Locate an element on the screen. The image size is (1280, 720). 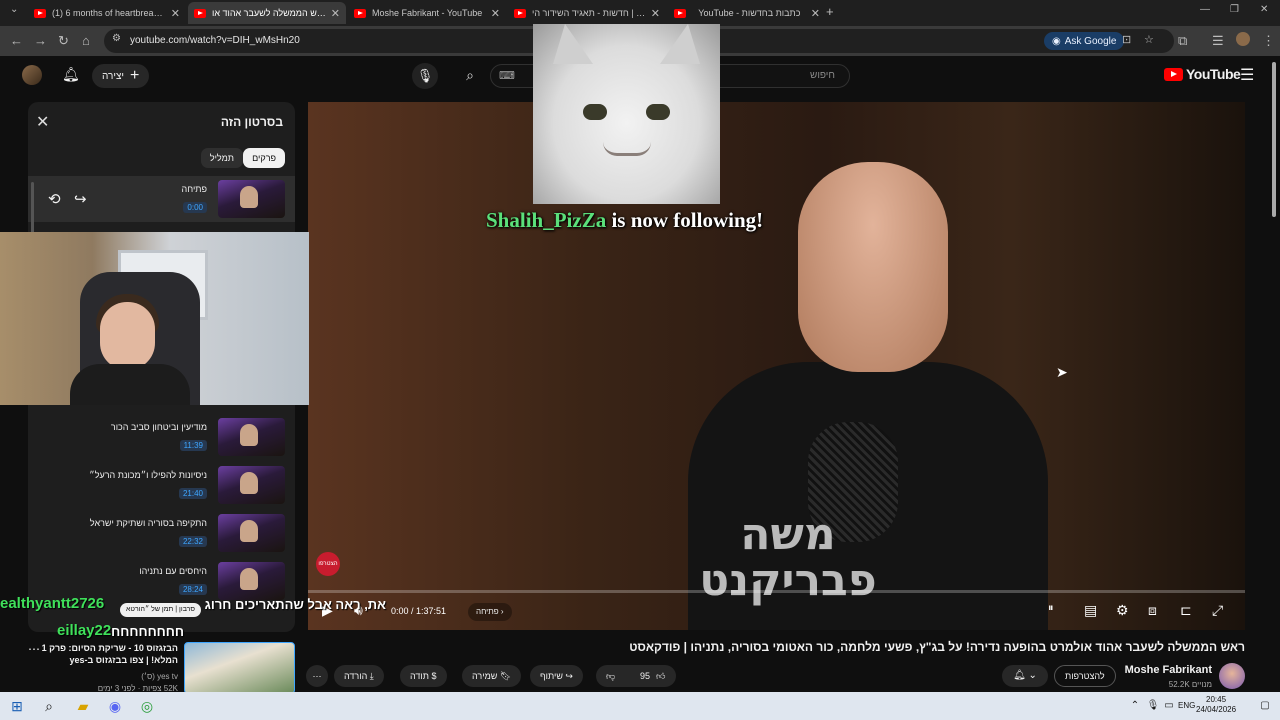
keyboard-icon: ⌨ is located at coordinates (507, 75).